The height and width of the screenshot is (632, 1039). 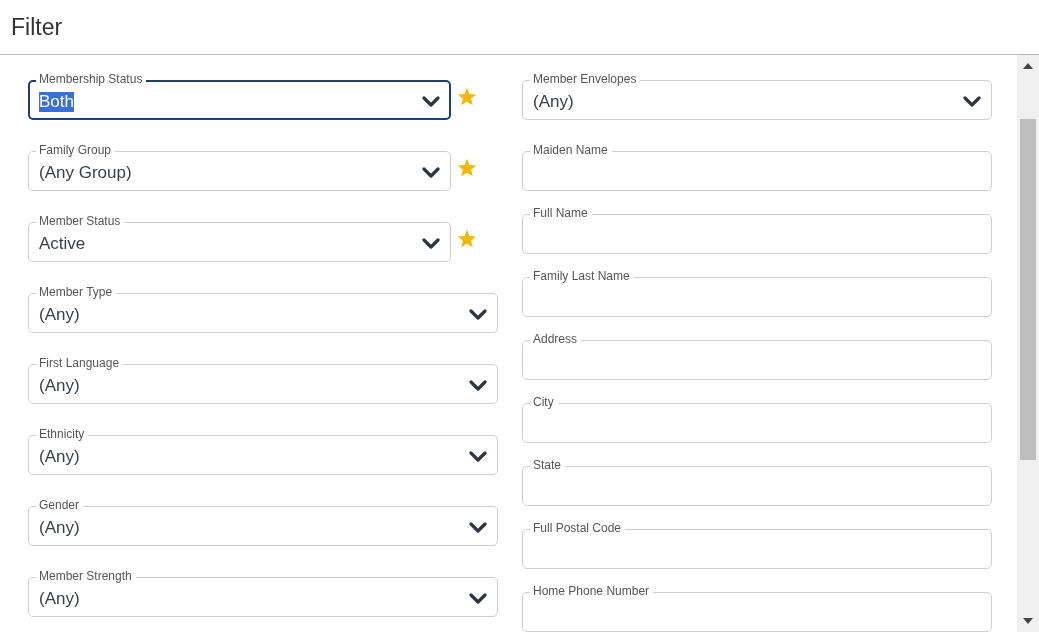 I want to click on dialog-title: Filter, so click(x=37, y=27).